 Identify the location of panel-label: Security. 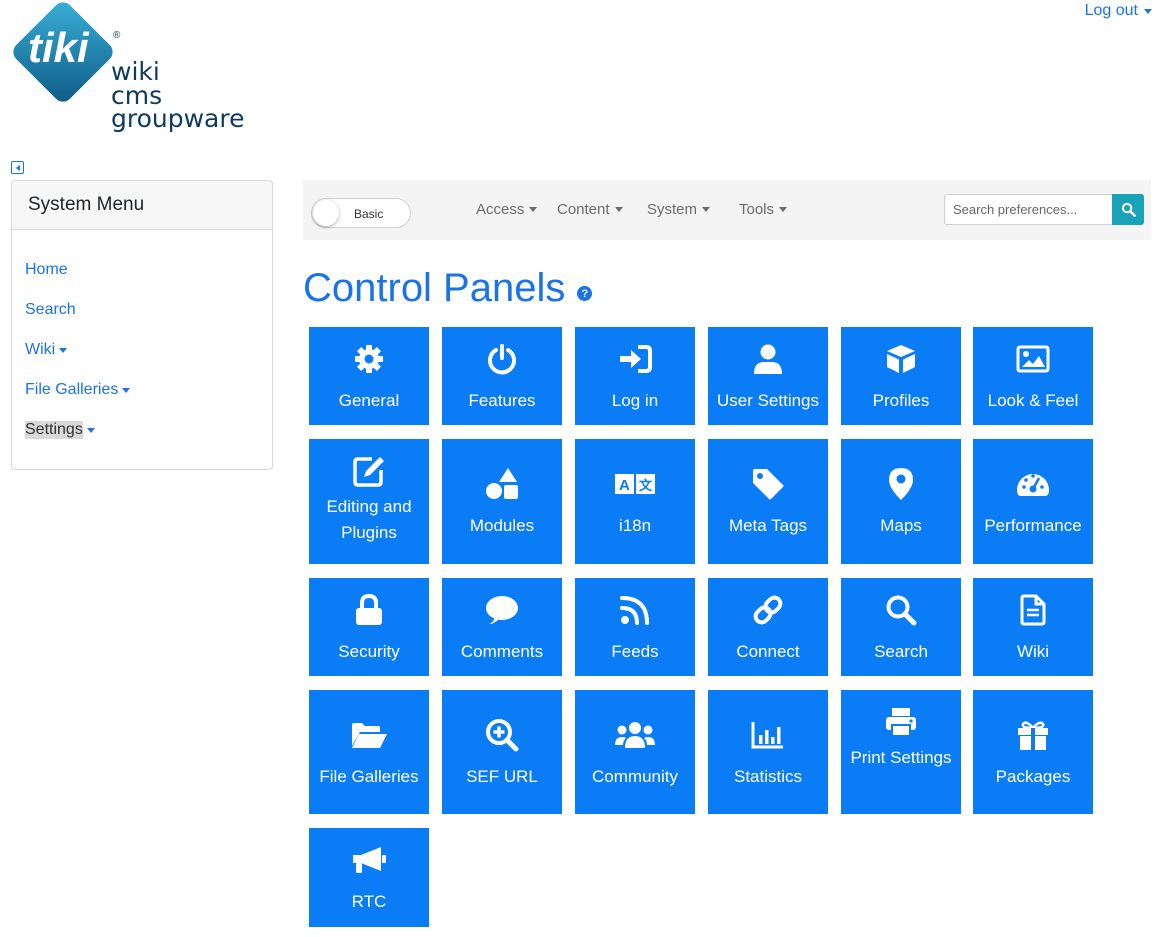
(369, 651).